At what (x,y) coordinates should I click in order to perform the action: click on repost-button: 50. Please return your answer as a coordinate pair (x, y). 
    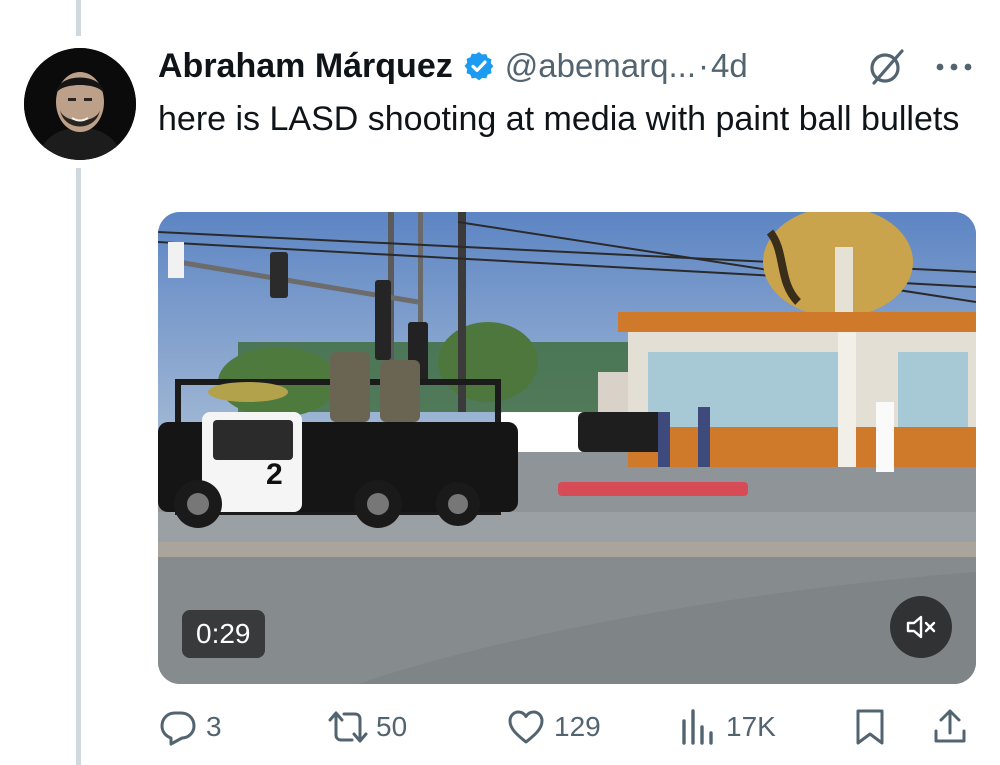
    Looking at the image, I should click on (367, 727).